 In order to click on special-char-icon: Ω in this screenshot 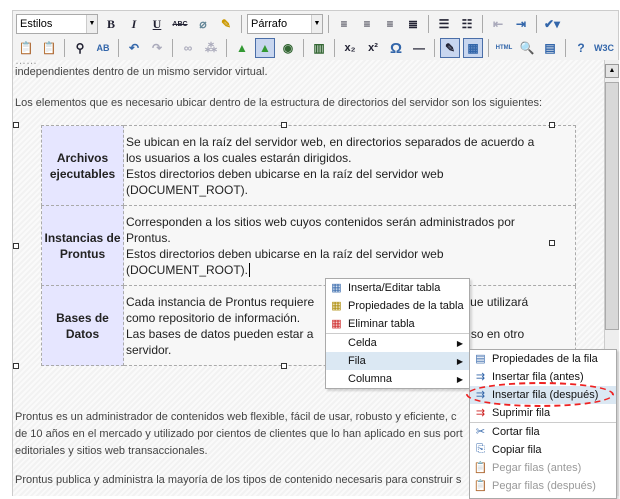, I will do `click(396, 48)`.